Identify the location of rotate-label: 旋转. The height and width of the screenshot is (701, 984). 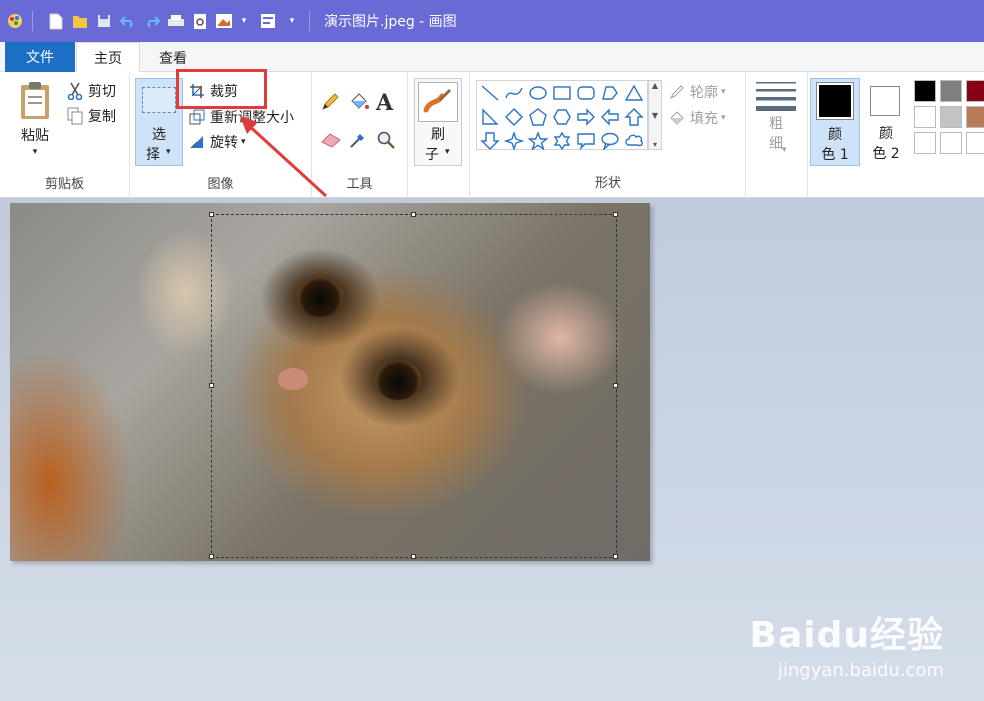
(224, 143).